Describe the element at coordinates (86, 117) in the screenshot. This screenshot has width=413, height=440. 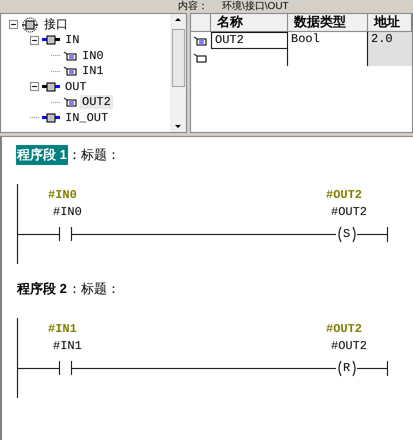
I see `tree-item: IN_OUT` at that location.